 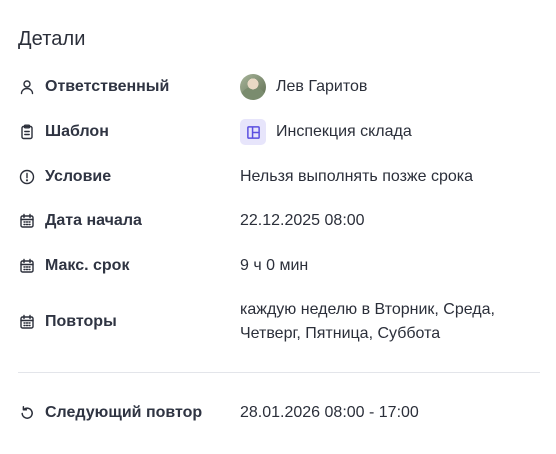 I want to click on row-condition: Условие Нельзя выполнять позже срока, so click(x=279, y=177).